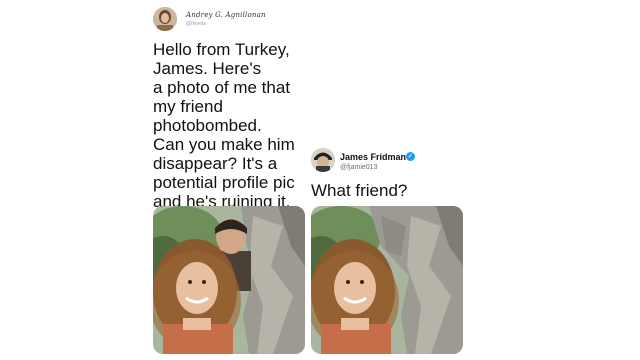 This screenshot has height=360, width=640. Describe the element at coordinates (373, 157) in the screenshot. I see `display-name: James Fridman` at that location.